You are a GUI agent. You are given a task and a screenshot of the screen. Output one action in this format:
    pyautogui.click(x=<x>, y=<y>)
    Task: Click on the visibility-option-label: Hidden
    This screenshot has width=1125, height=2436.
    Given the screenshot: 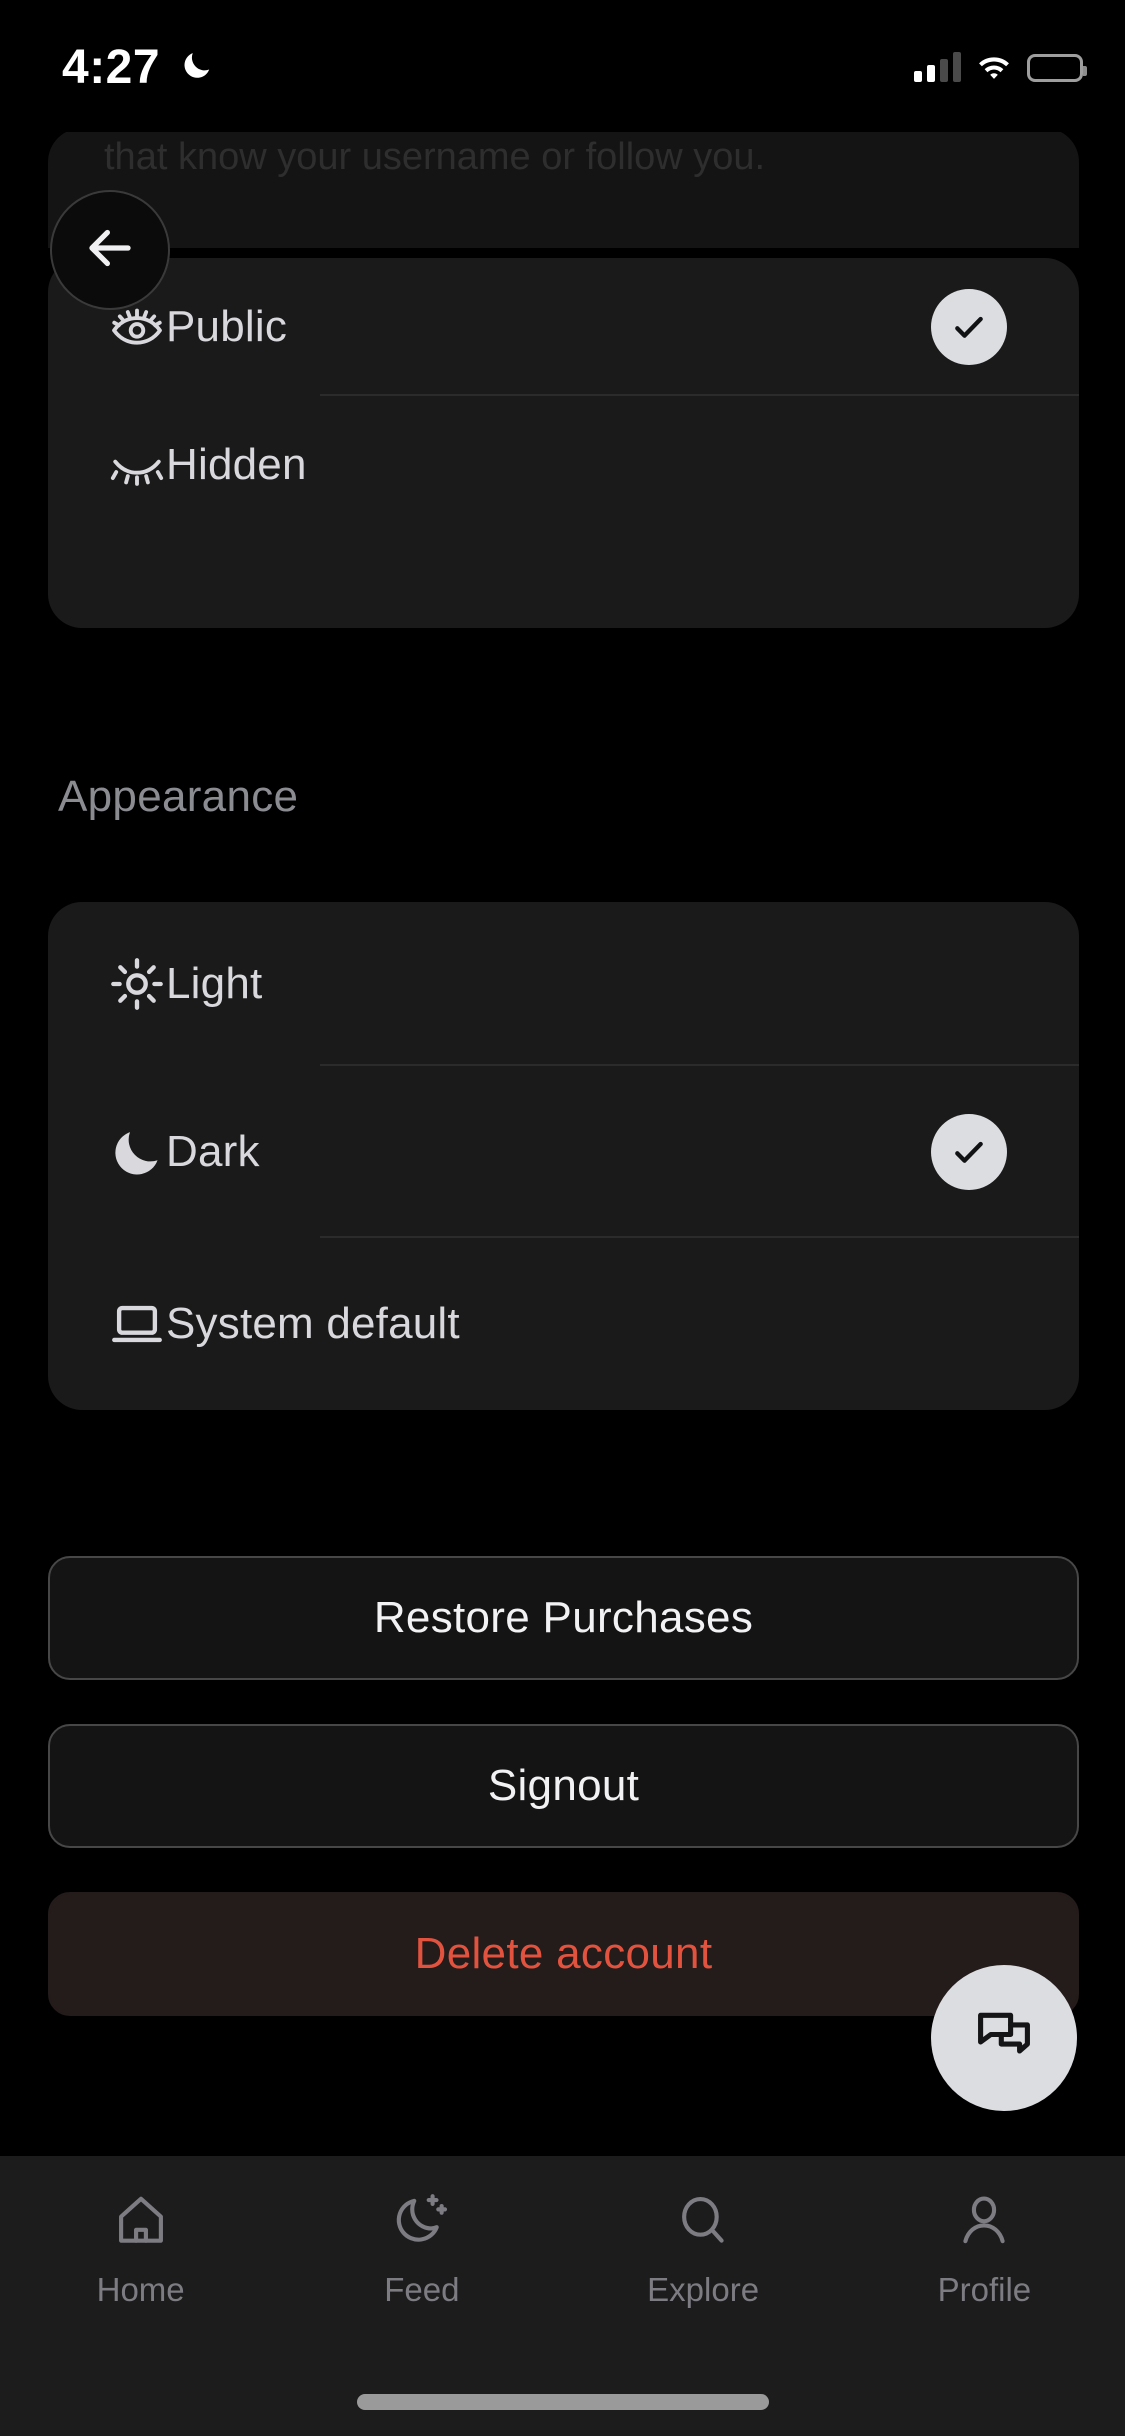 What is the action you would take?
    pyautogui.click(x=236, y=464)
    